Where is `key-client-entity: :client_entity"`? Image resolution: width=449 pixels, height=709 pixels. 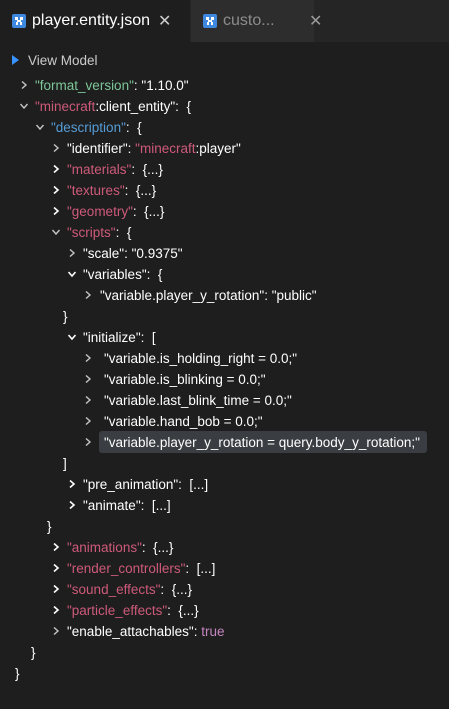 key-client-entity: :client_entity" is located at coordinates (135, 106).